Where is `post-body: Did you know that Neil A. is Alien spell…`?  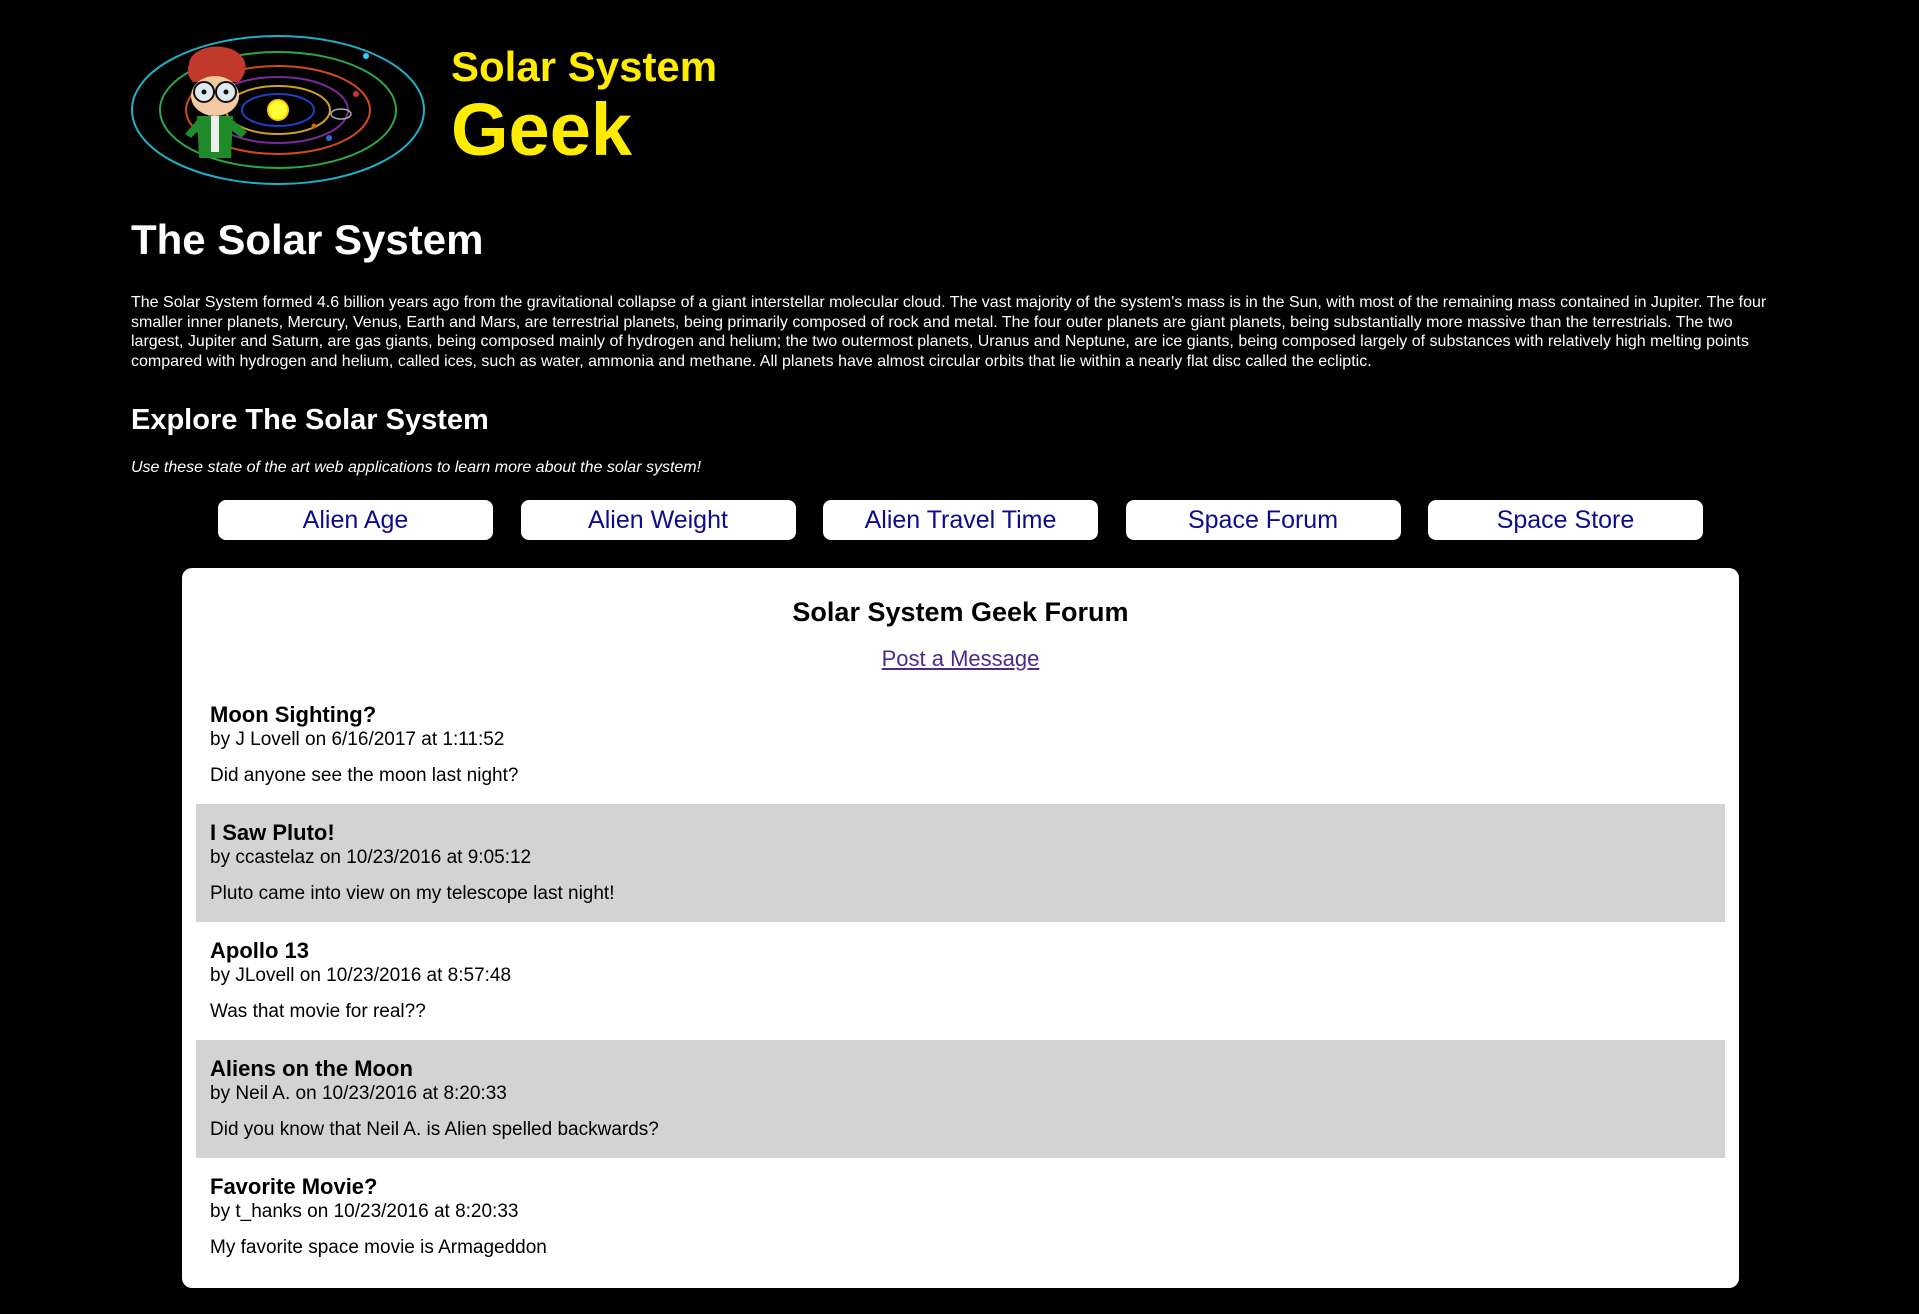
post-body: Did you know that Neil A. is Alien spell… is located at coordinates (434, 1129).